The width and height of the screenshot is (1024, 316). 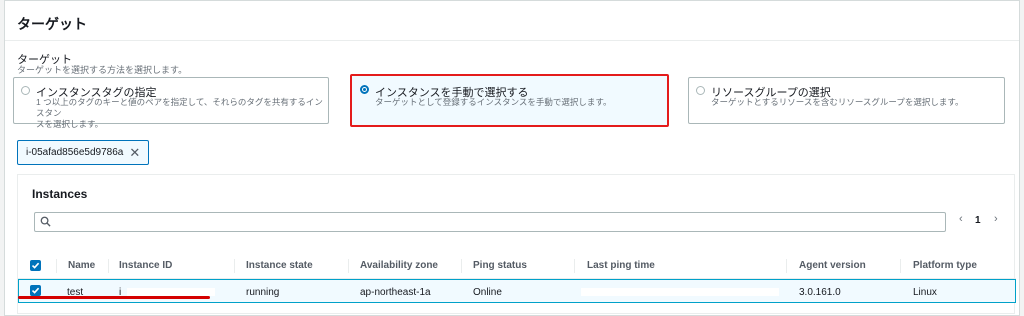 What do you see at coordinates (179, 107) in the screenshot?
I see `option-description-line: 1 つ以上のタグのキーと値のペアを指定して、それらのタグを共有するインスタン` at bounding box center [179, 107].